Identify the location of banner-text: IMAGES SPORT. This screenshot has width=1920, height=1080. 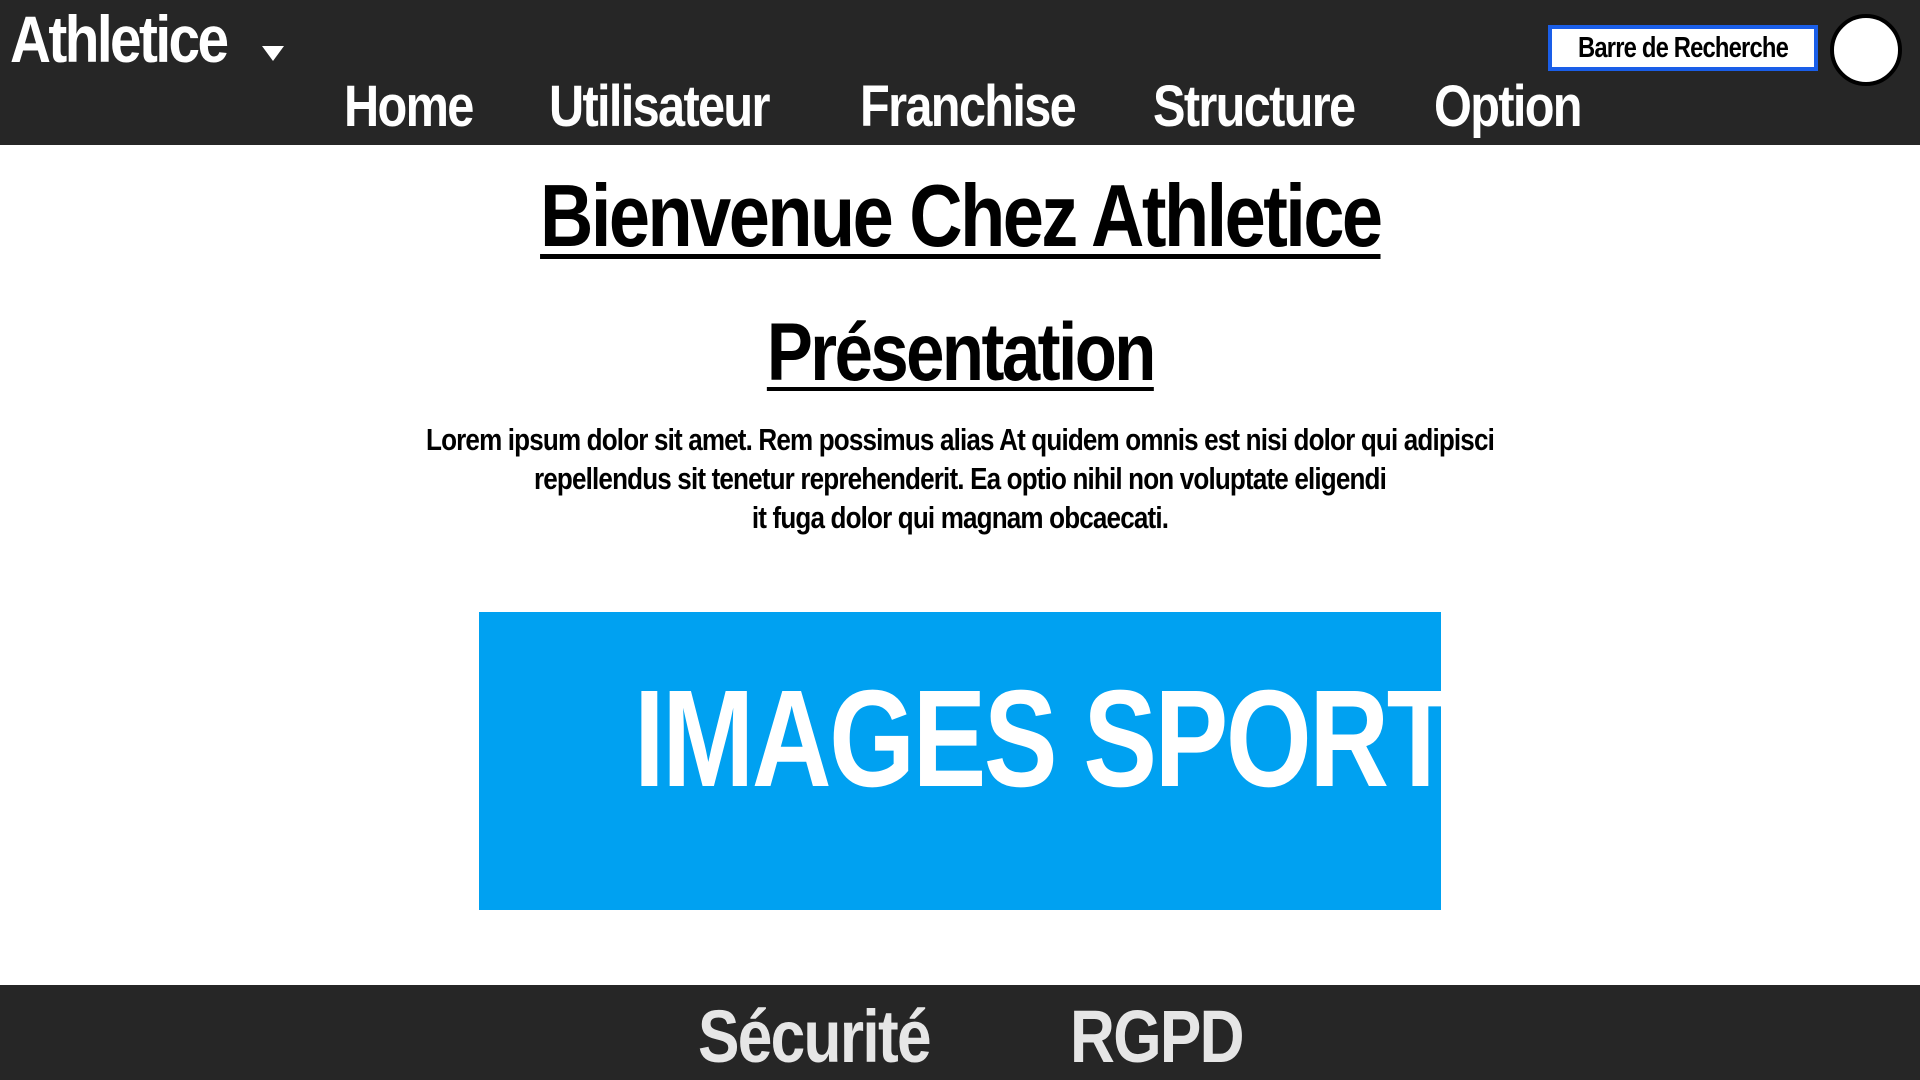
(1044, 739).